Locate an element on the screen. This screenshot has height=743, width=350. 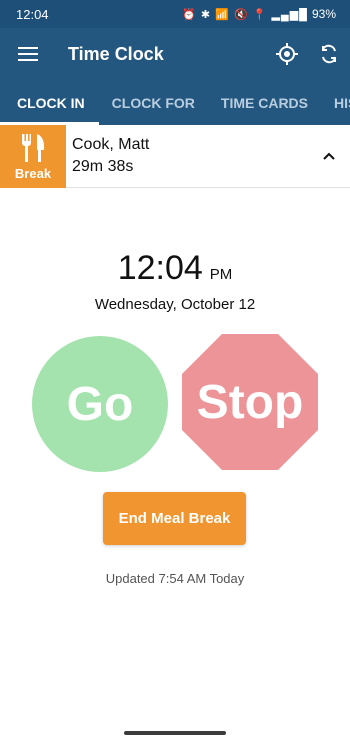
break-badge: Break is located at coordinates (33, 156).